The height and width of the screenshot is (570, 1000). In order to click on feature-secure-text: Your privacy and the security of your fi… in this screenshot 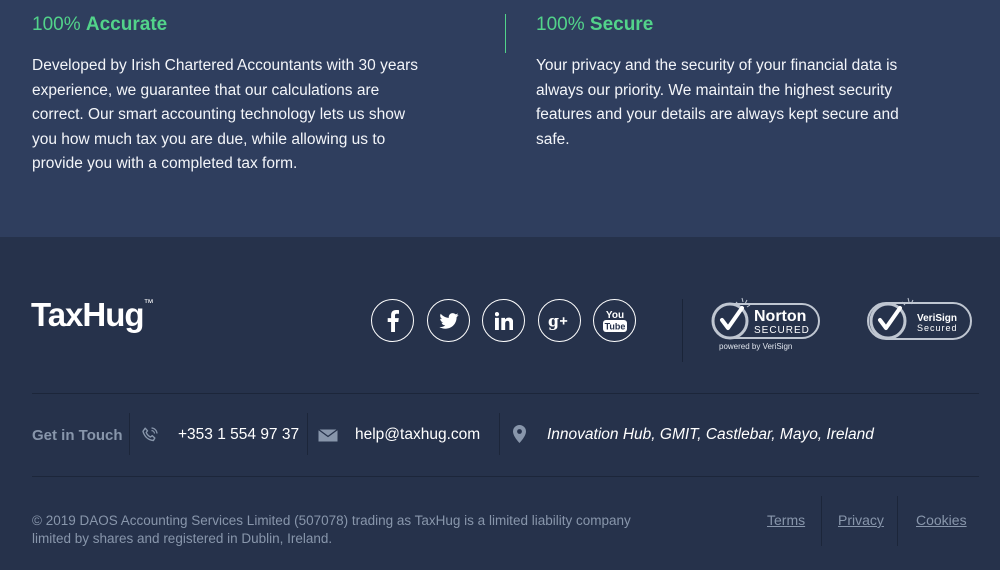, I will do `click(717, 102)`.